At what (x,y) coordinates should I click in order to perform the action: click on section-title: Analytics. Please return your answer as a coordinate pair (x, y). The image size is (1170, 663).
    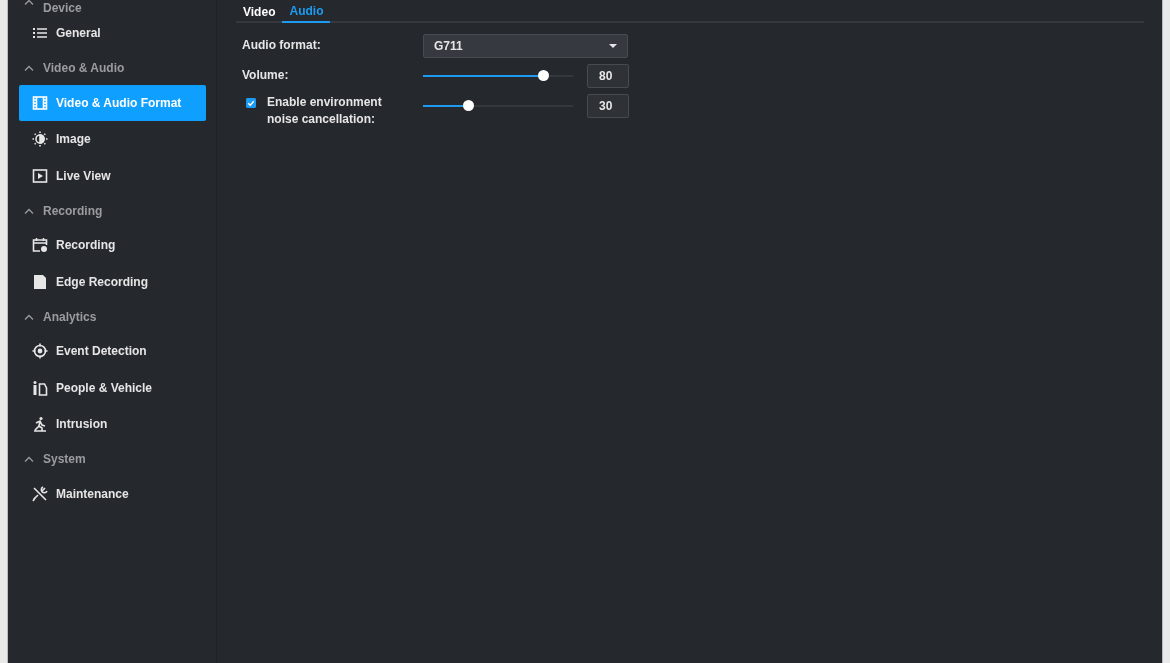
    Looking at the image, I should click on (70, 317).